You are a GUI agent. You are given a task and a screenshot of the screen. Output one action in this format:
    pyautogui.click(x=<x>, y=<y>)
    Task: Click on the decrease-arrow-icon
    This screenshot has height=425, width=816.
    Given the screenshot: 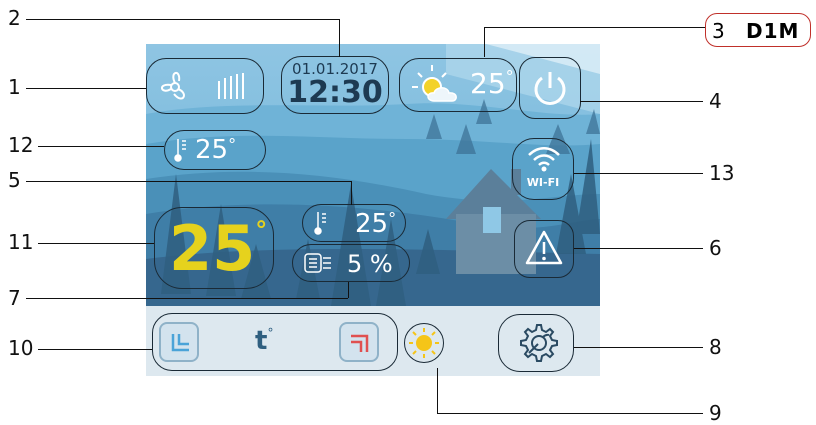 What is the action you would take?
    pyautogui.click(x=180, y=343)
    